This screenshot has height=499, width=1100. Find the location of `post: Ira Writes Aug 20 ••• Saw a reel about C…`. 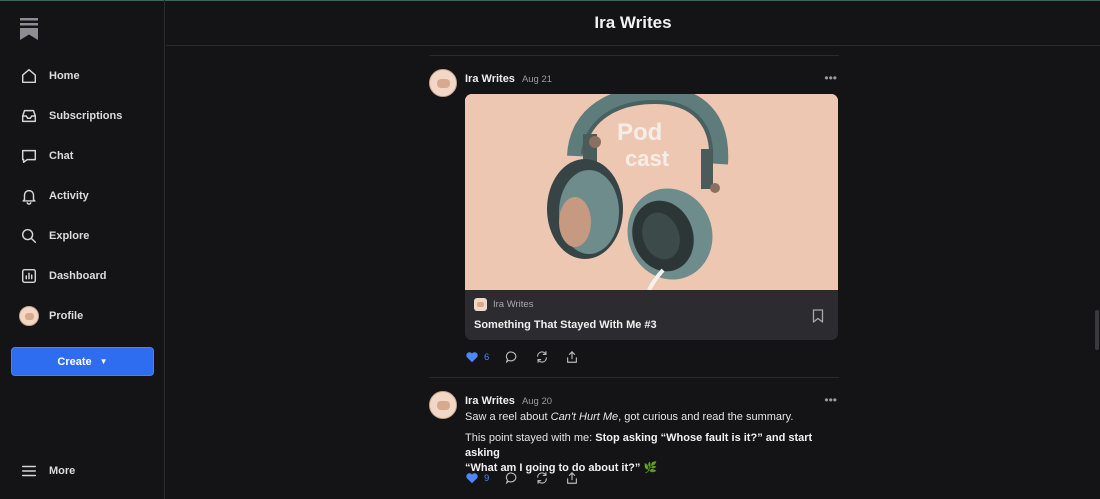

post: Ira Writes Aug 20 ••• Saw a reel about C… is located at coordinates (634, 445).